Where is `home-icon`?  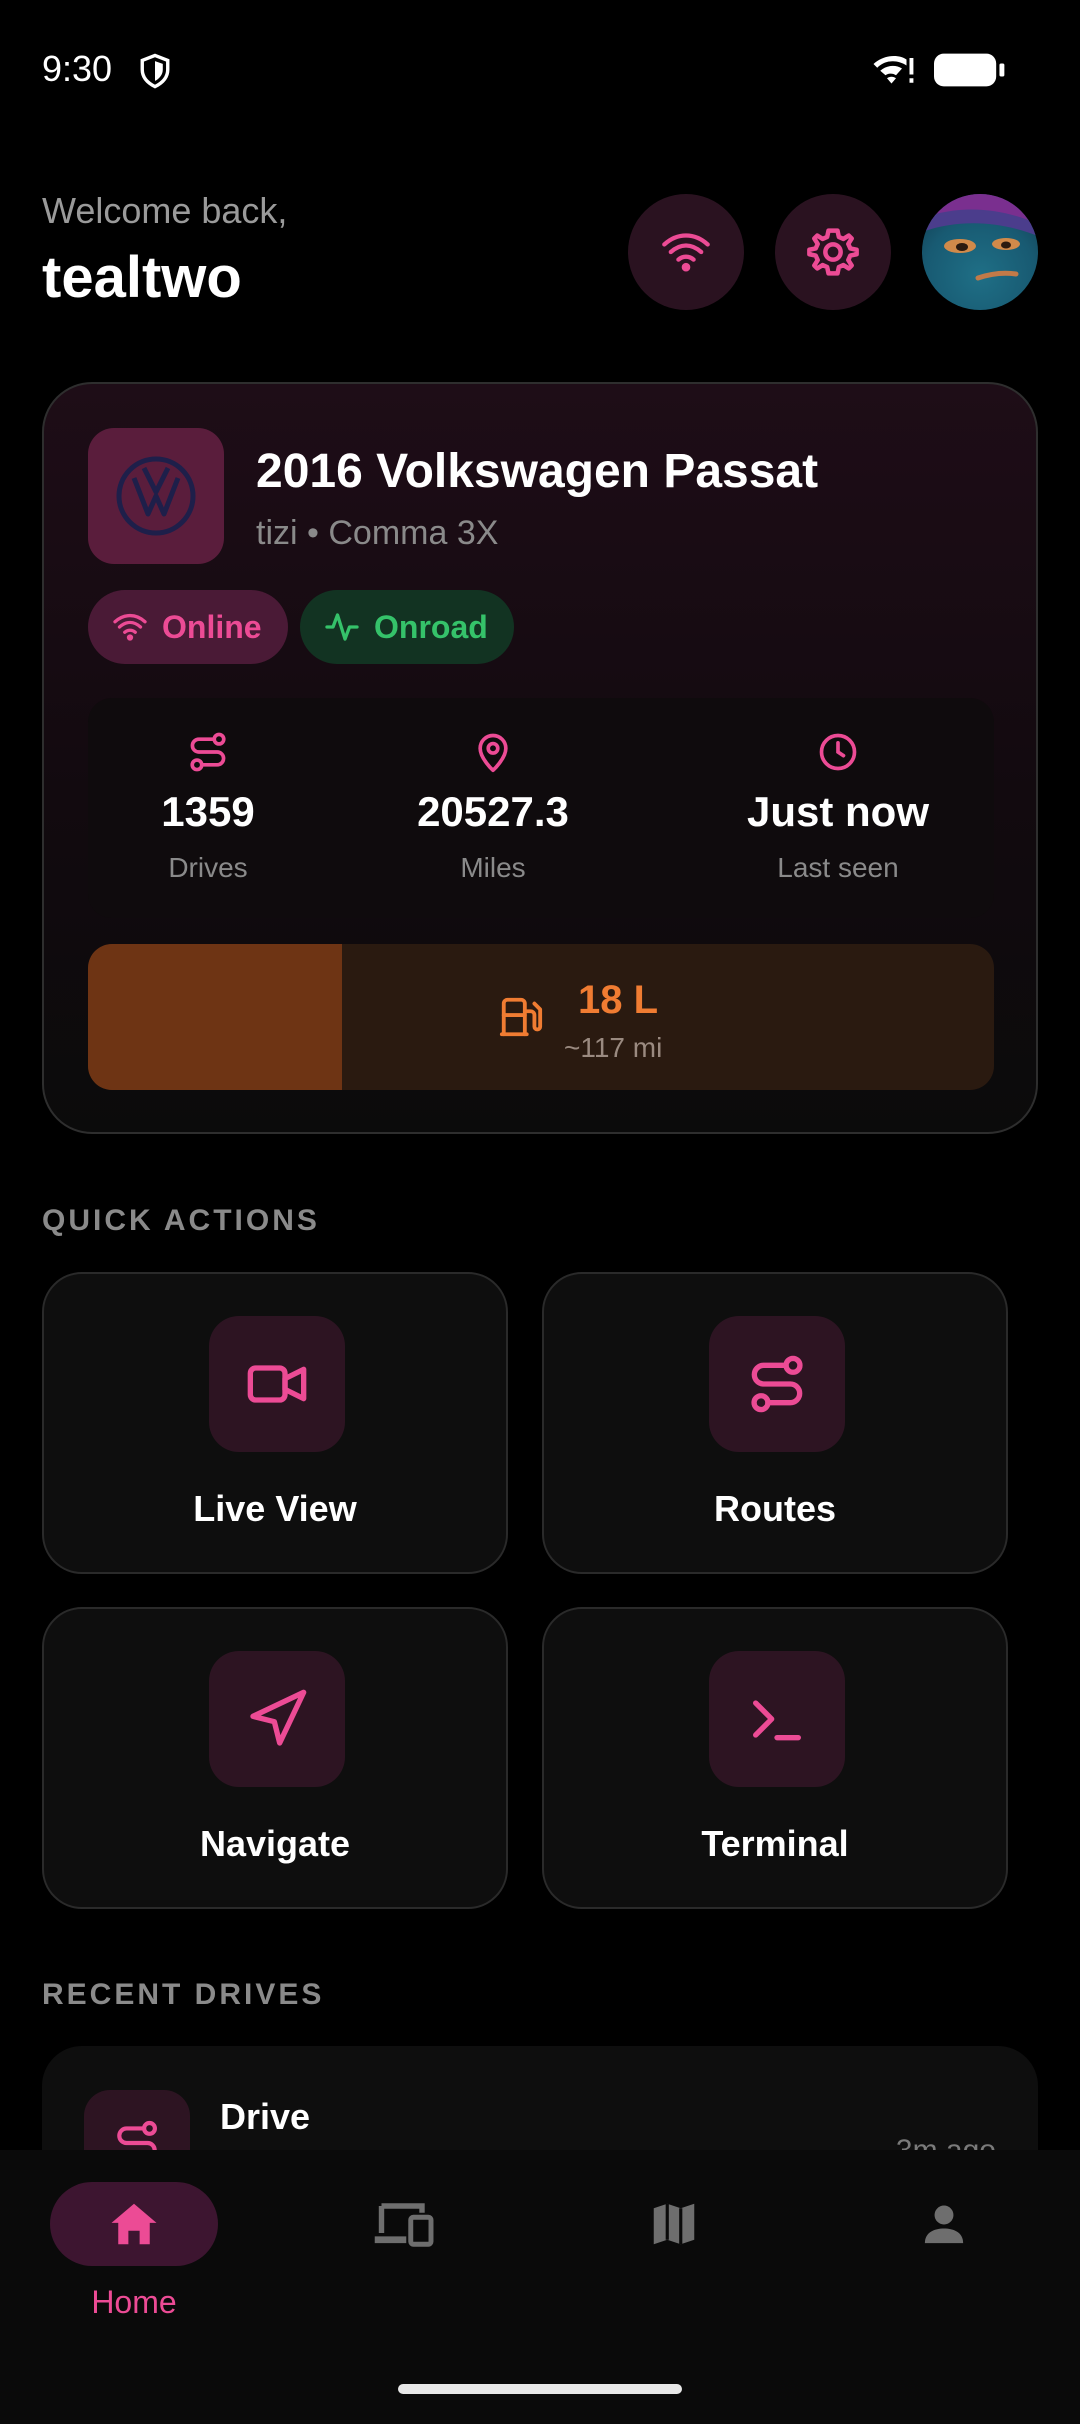
home-icon is located at coordinates (134, 2224).